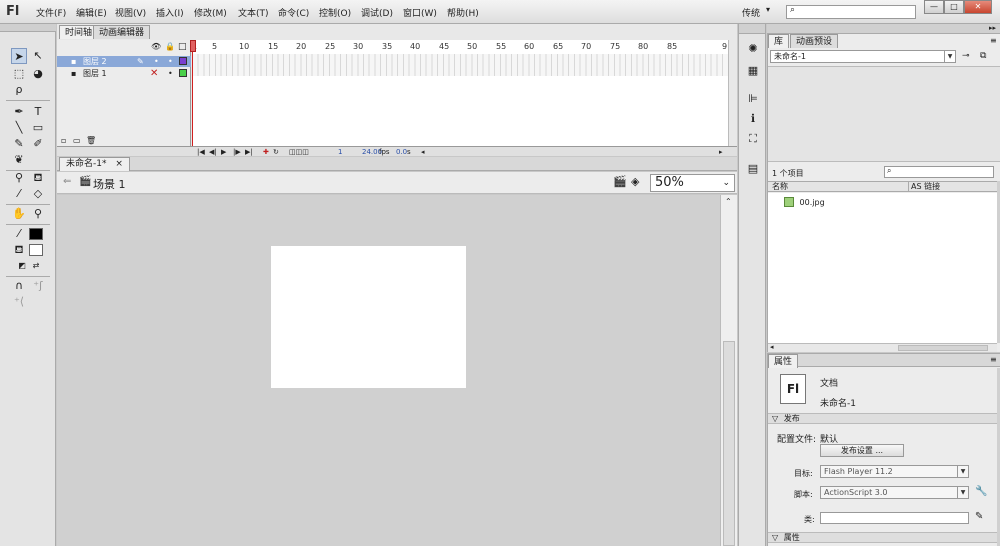 This screenshot has width=1000, height=546. What do you see at coordinates (620, 181) in the screenshot?
I see `edit-scene-icon: 🎬` at bounding box center [620, 181].